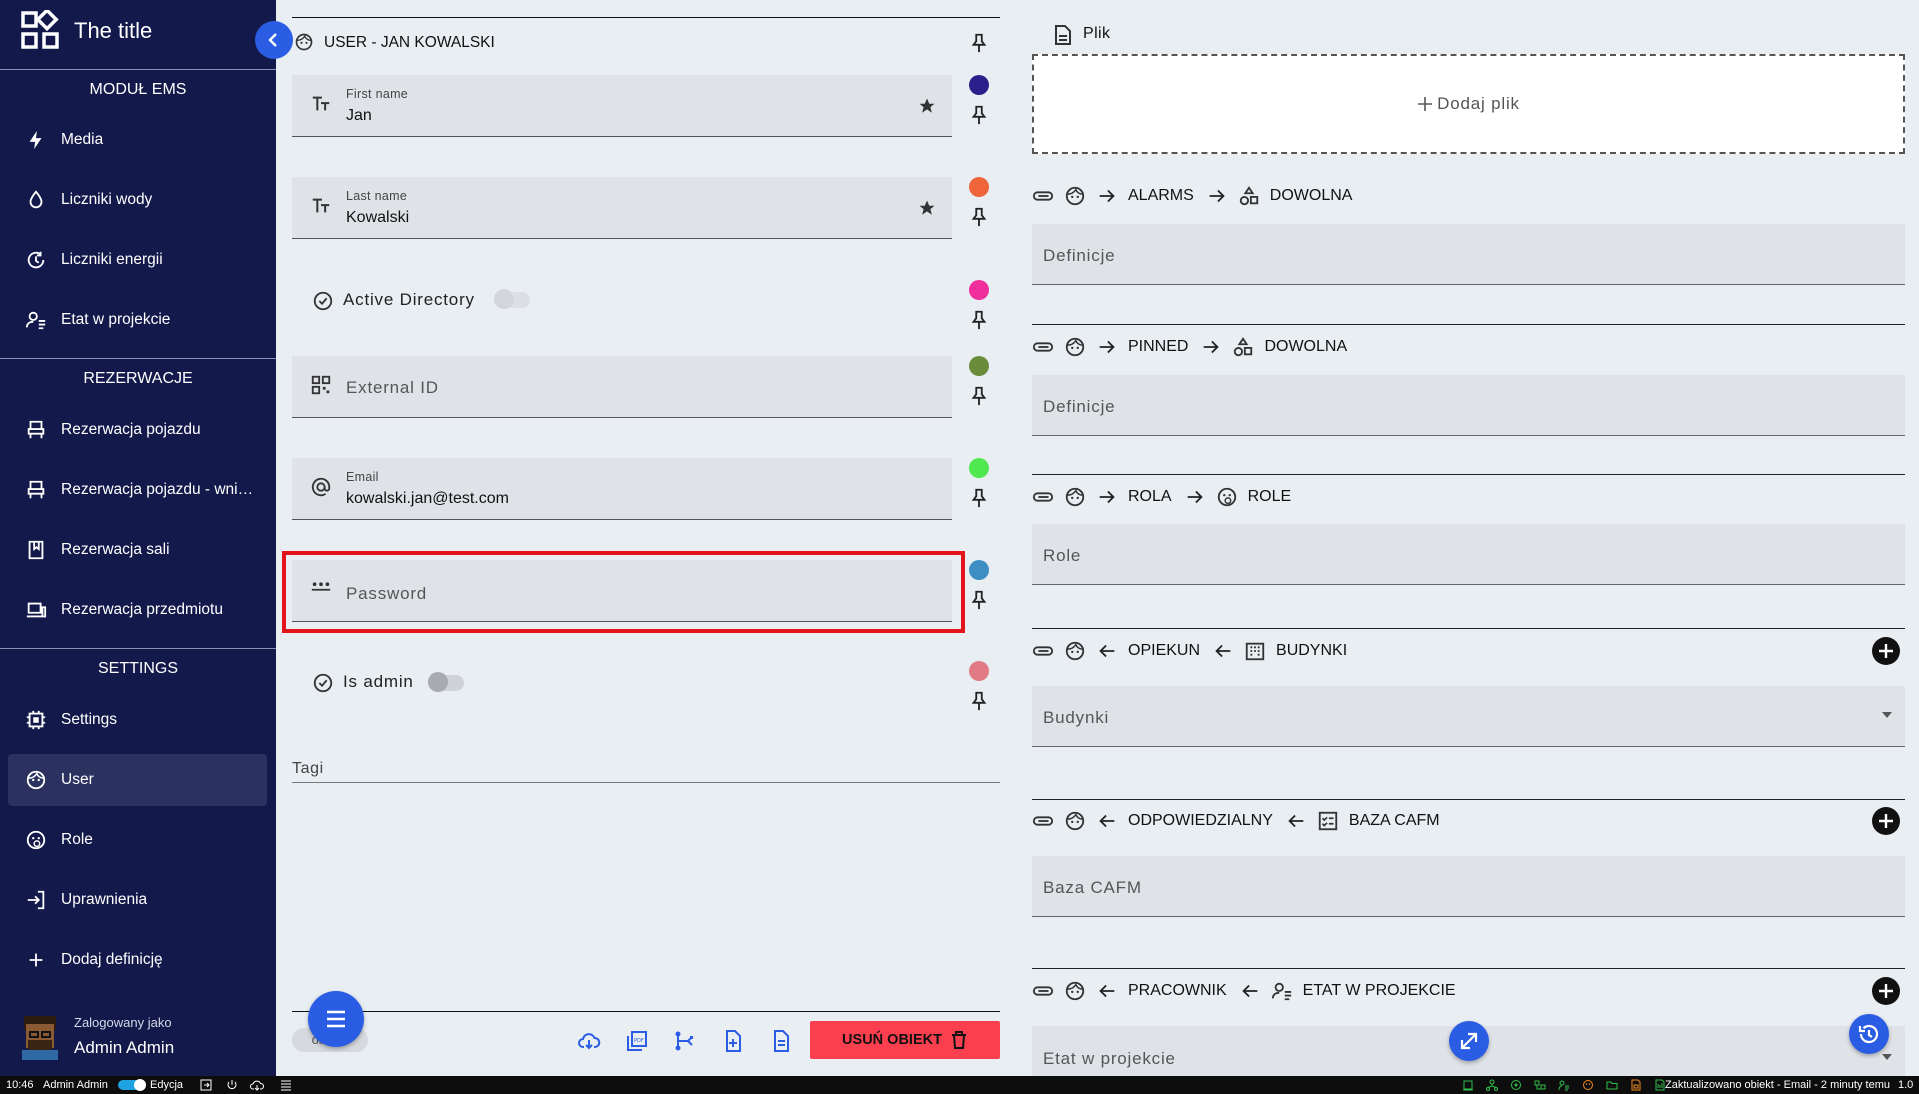 The image size is (1919, 1094). What do you see at coordinates (123, 1022) in the screenshot?
I see `logged-as-label: Zalogowany jako` at bounding box center [123, 1022].